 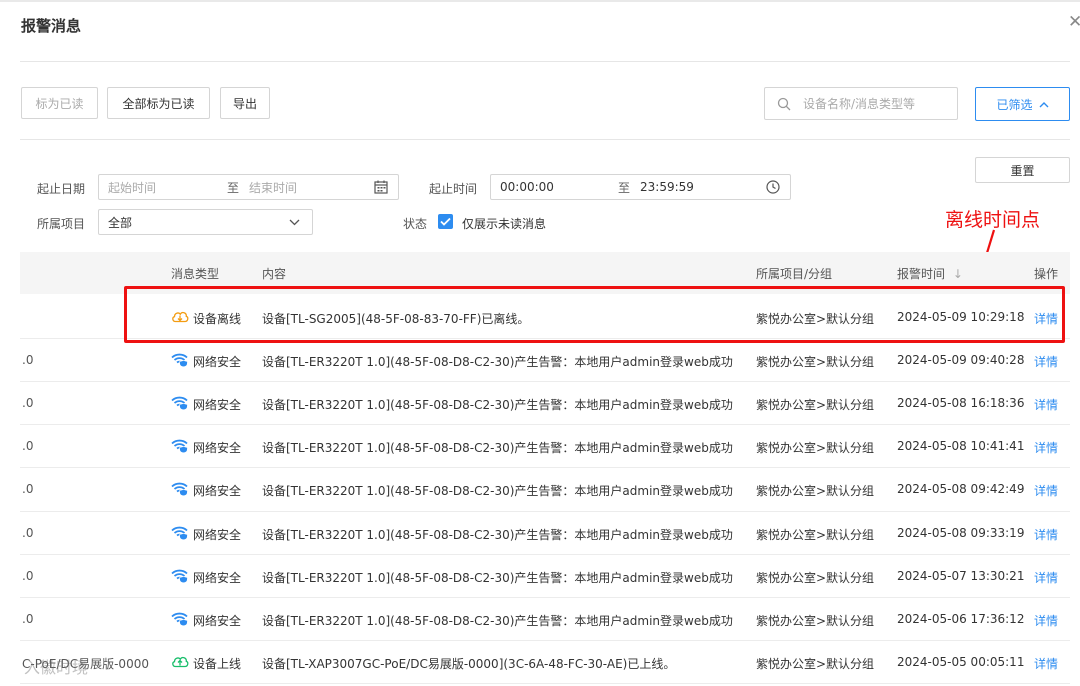 I want to click on header-divider, so click(x=545, y=61).